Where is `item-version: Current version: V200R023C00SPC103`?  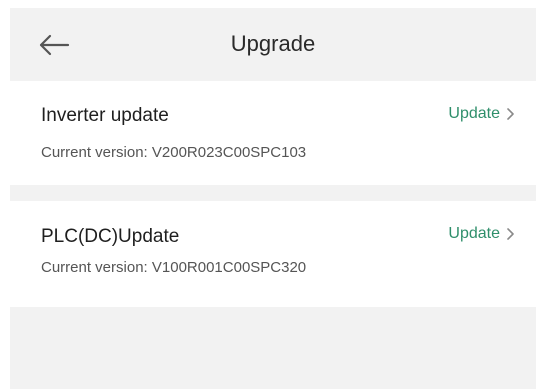
item-version: Current version: V200R023C00SPC103 is located at coordinates (174, 152).